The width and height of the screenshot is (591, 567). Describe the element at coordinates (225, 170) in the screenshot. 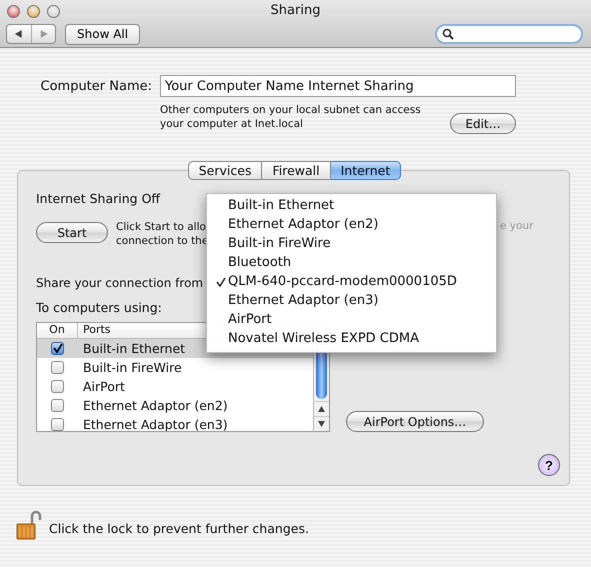

I see `tab: Services` at that location.